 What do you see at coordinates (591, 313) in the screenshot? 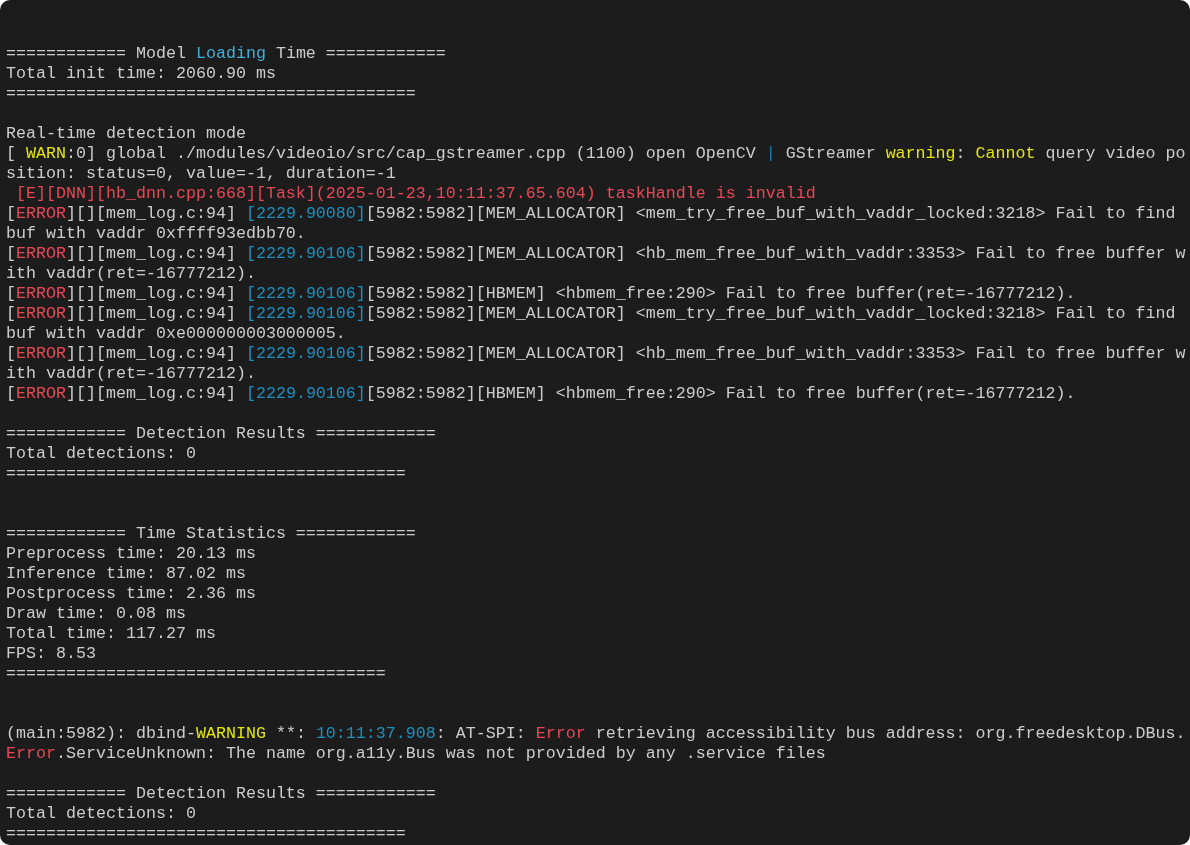
I see `log-line: [ERROR][][mem_log.c:94] [2229.90106][5982:5982][MEM_ALLOCATOR] <mem_try_free_buf_with_vaddr_locked:3218> Fail to find` at bounding box center [591, 313].